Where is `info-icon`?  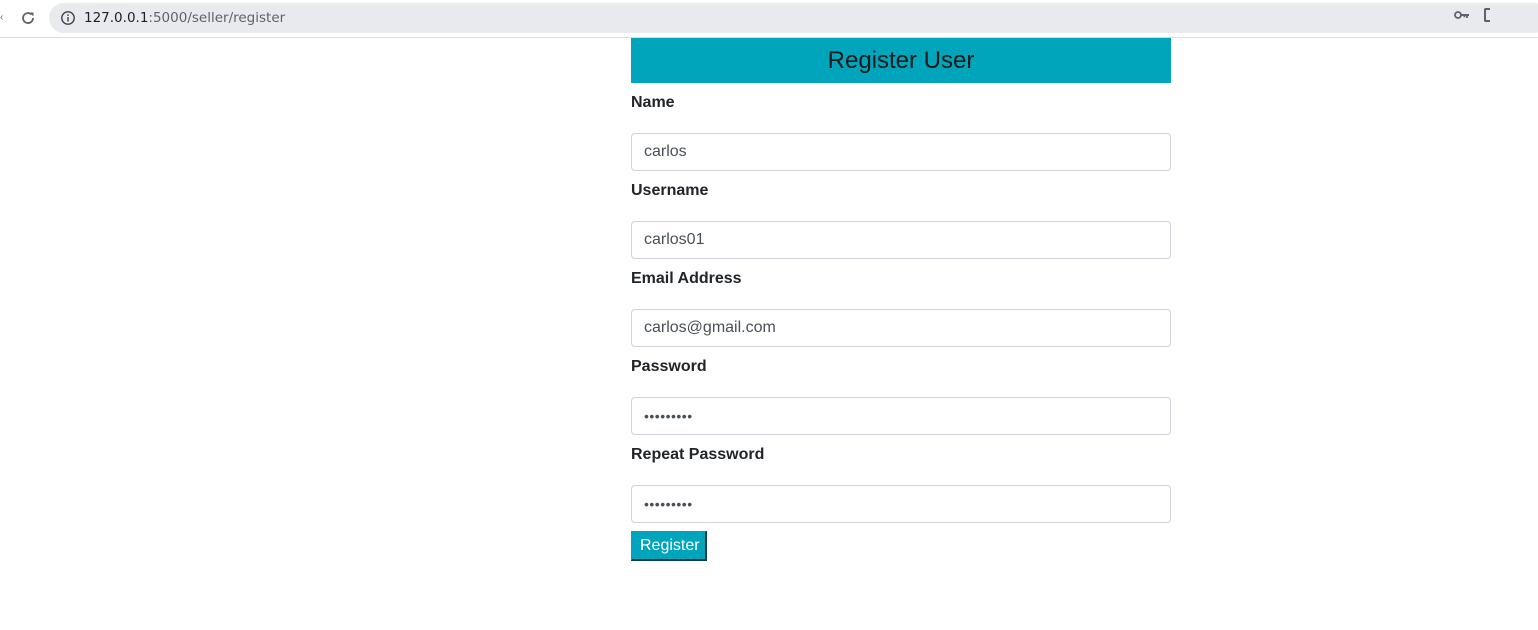 info-icon is located at coordinates (68, 18).